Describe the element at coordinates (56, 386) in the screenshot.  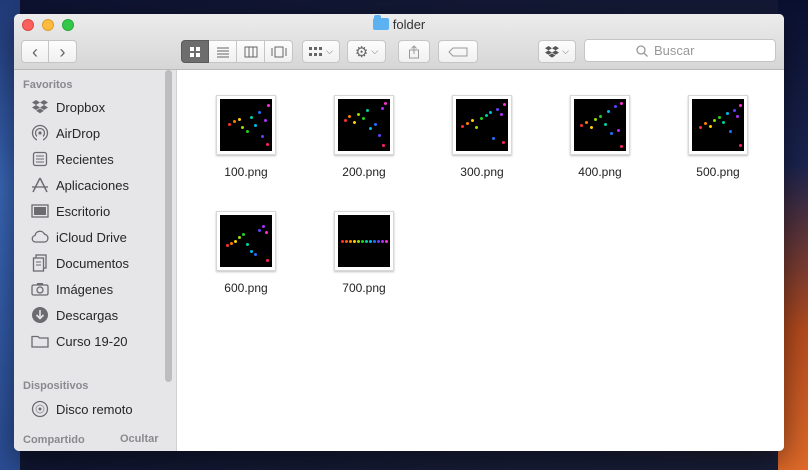
I see `devices-header: Dispositivos` at that location.